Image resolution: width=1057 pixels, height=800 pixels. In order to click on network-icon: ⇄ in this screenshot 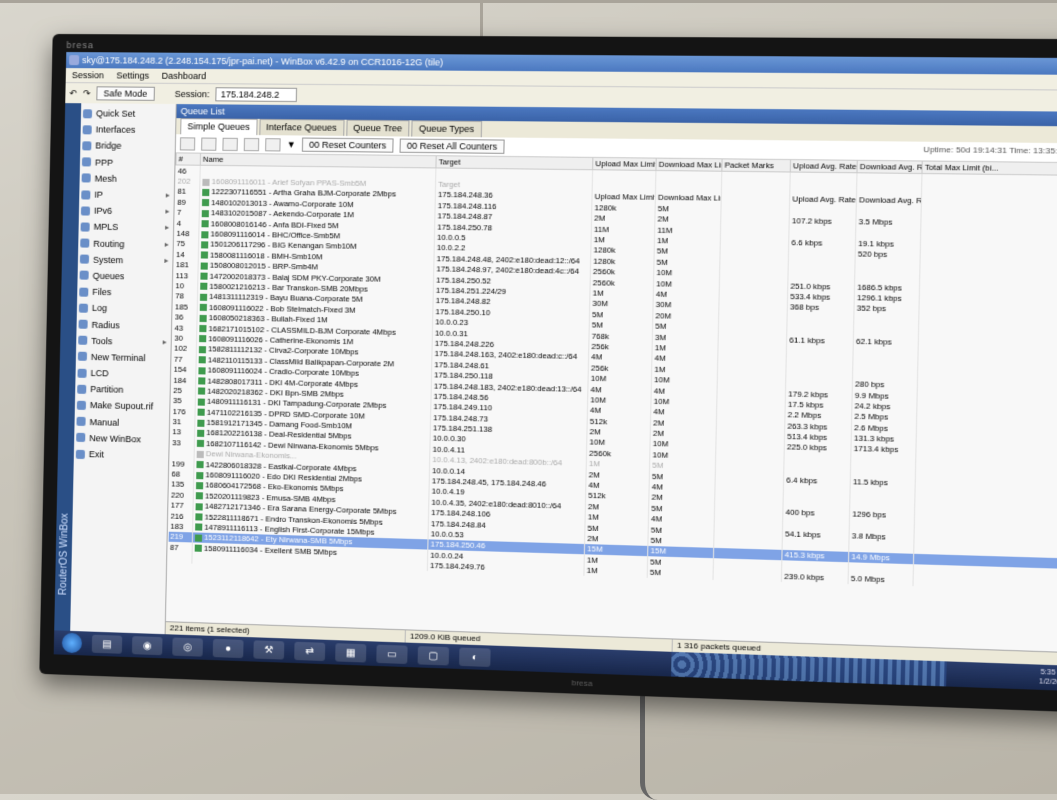, I will do `click(310, 651)`.